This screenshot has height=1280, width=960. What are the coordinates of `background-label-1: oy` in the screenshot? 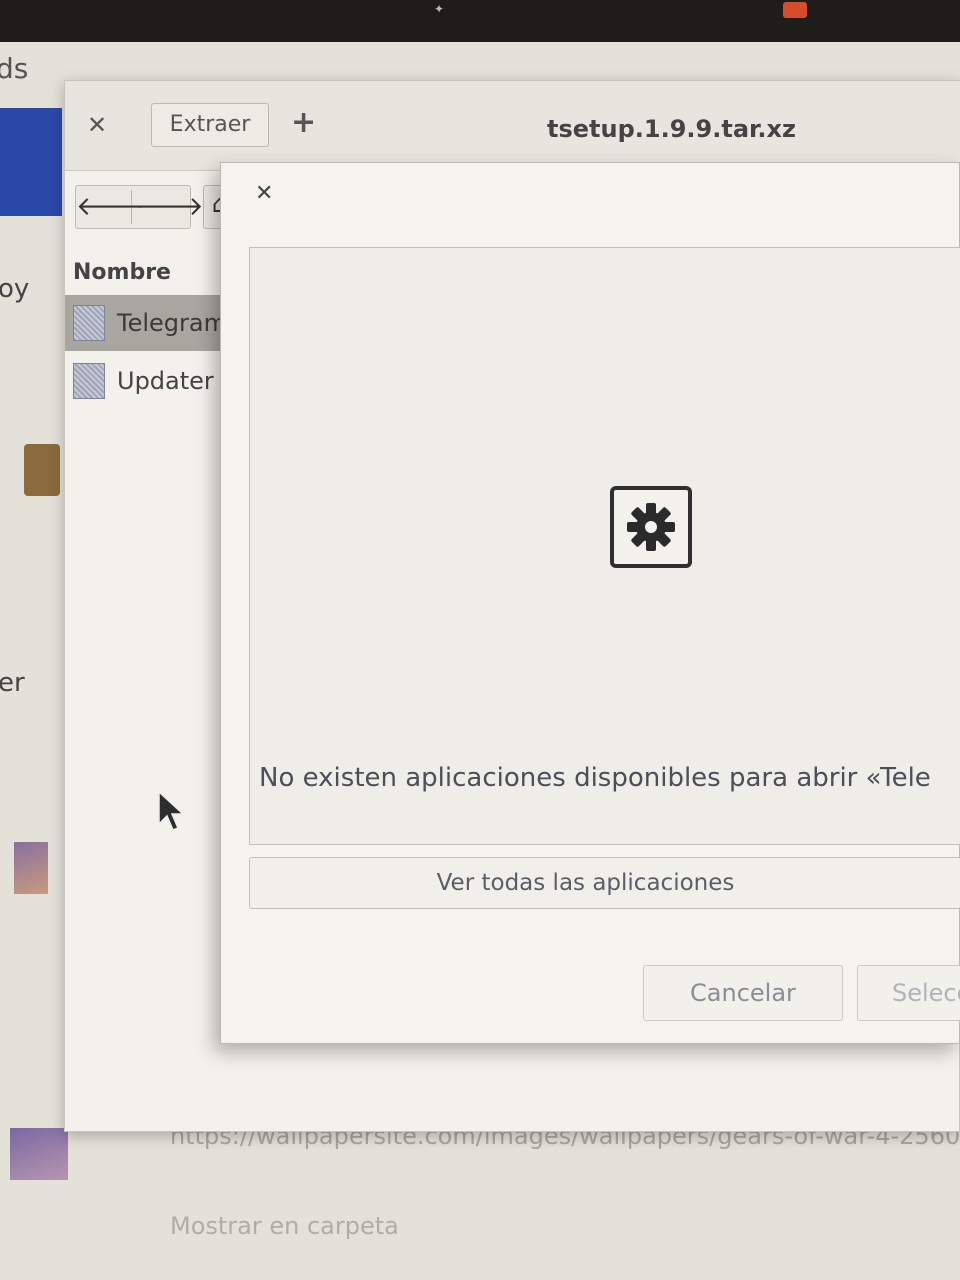 It's located at (15, 289).